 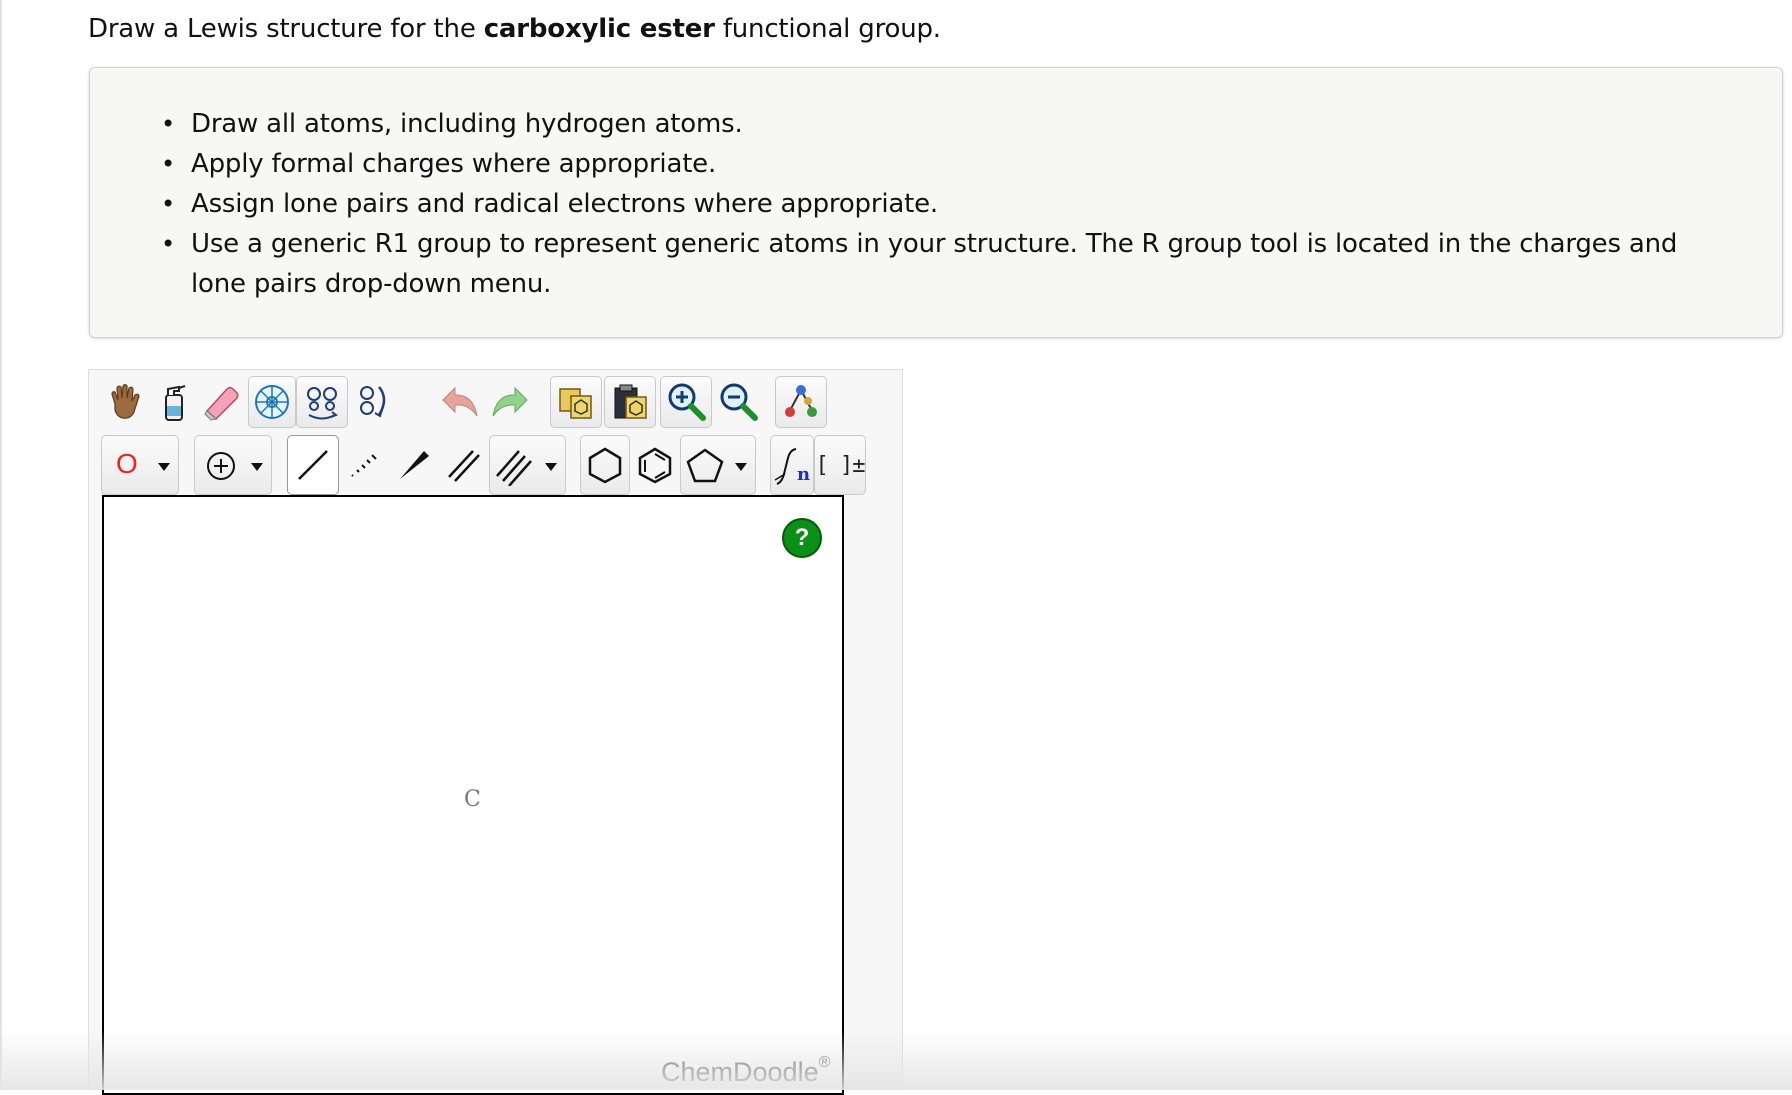 I want to click on carbon-atom: C, so click(x=472, y=799).